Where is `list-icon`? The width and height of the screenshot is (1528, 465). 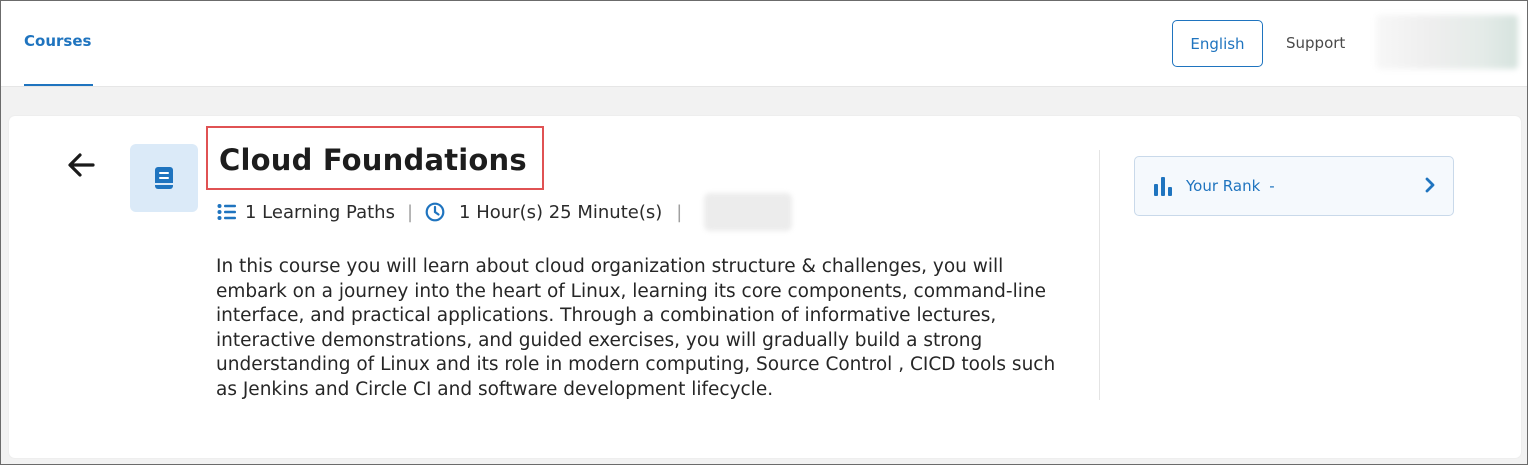 list-icon is located at coordinates (226, 212).